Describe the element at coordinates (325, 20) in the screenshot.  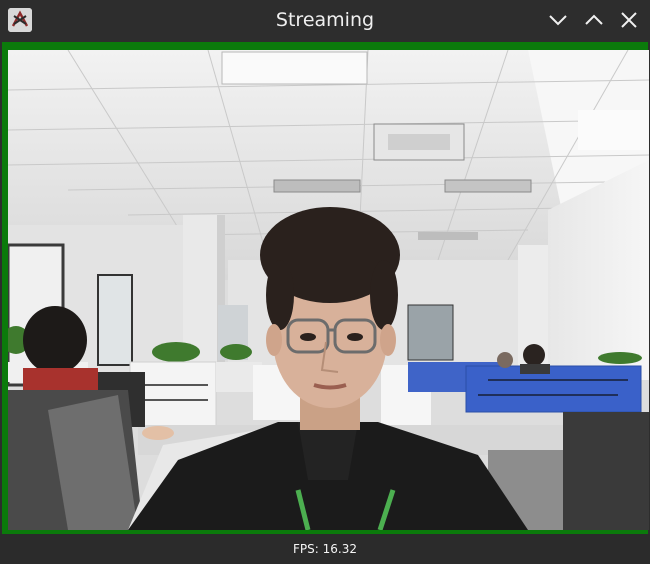
I see `title-bar: Streaming` at that location.